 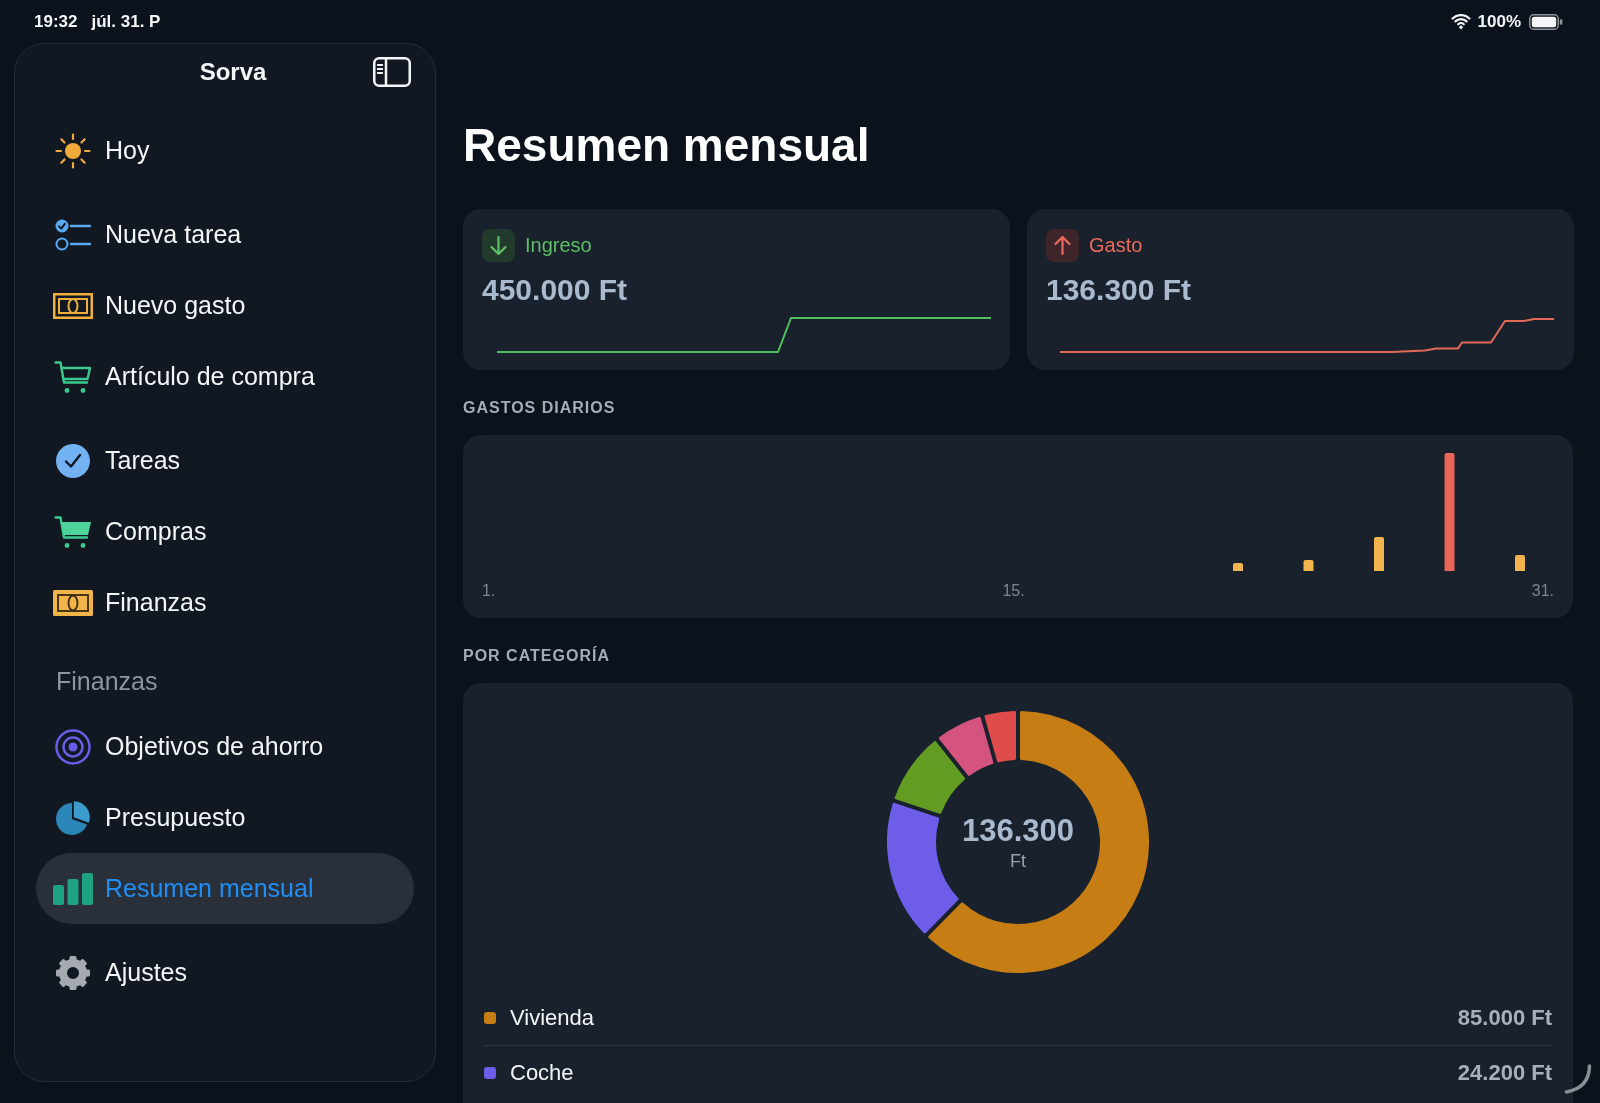 What do you see at coordinates (73, 460) in the screenshot?
I see `checkmark-circle-icon` at bounding box center [73, 460].